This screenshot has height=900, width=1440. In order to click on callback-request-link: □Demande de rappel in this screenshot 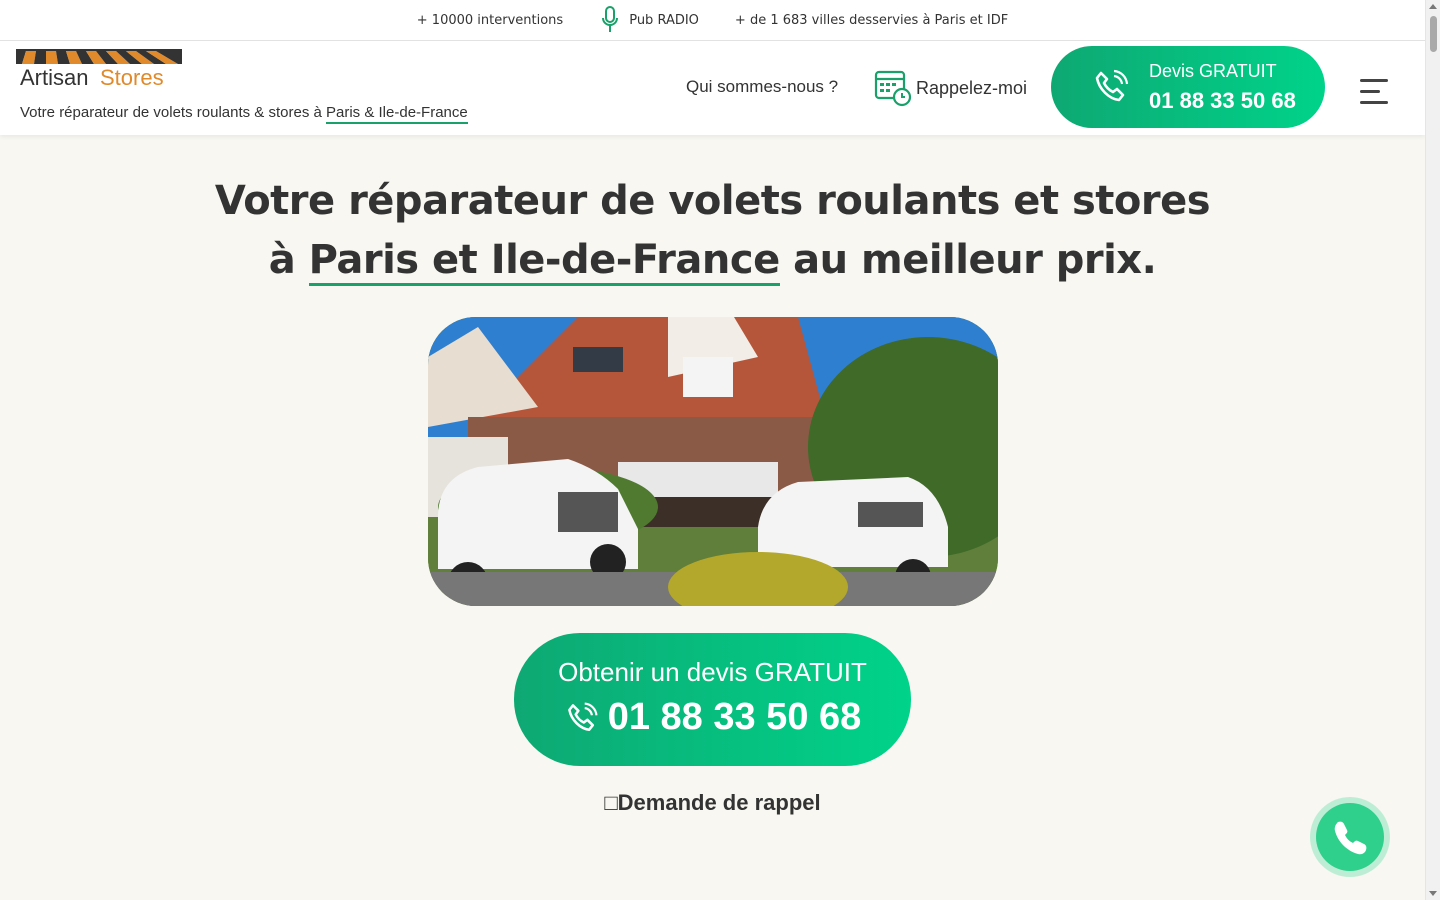, I will do `click(712, 803)`.